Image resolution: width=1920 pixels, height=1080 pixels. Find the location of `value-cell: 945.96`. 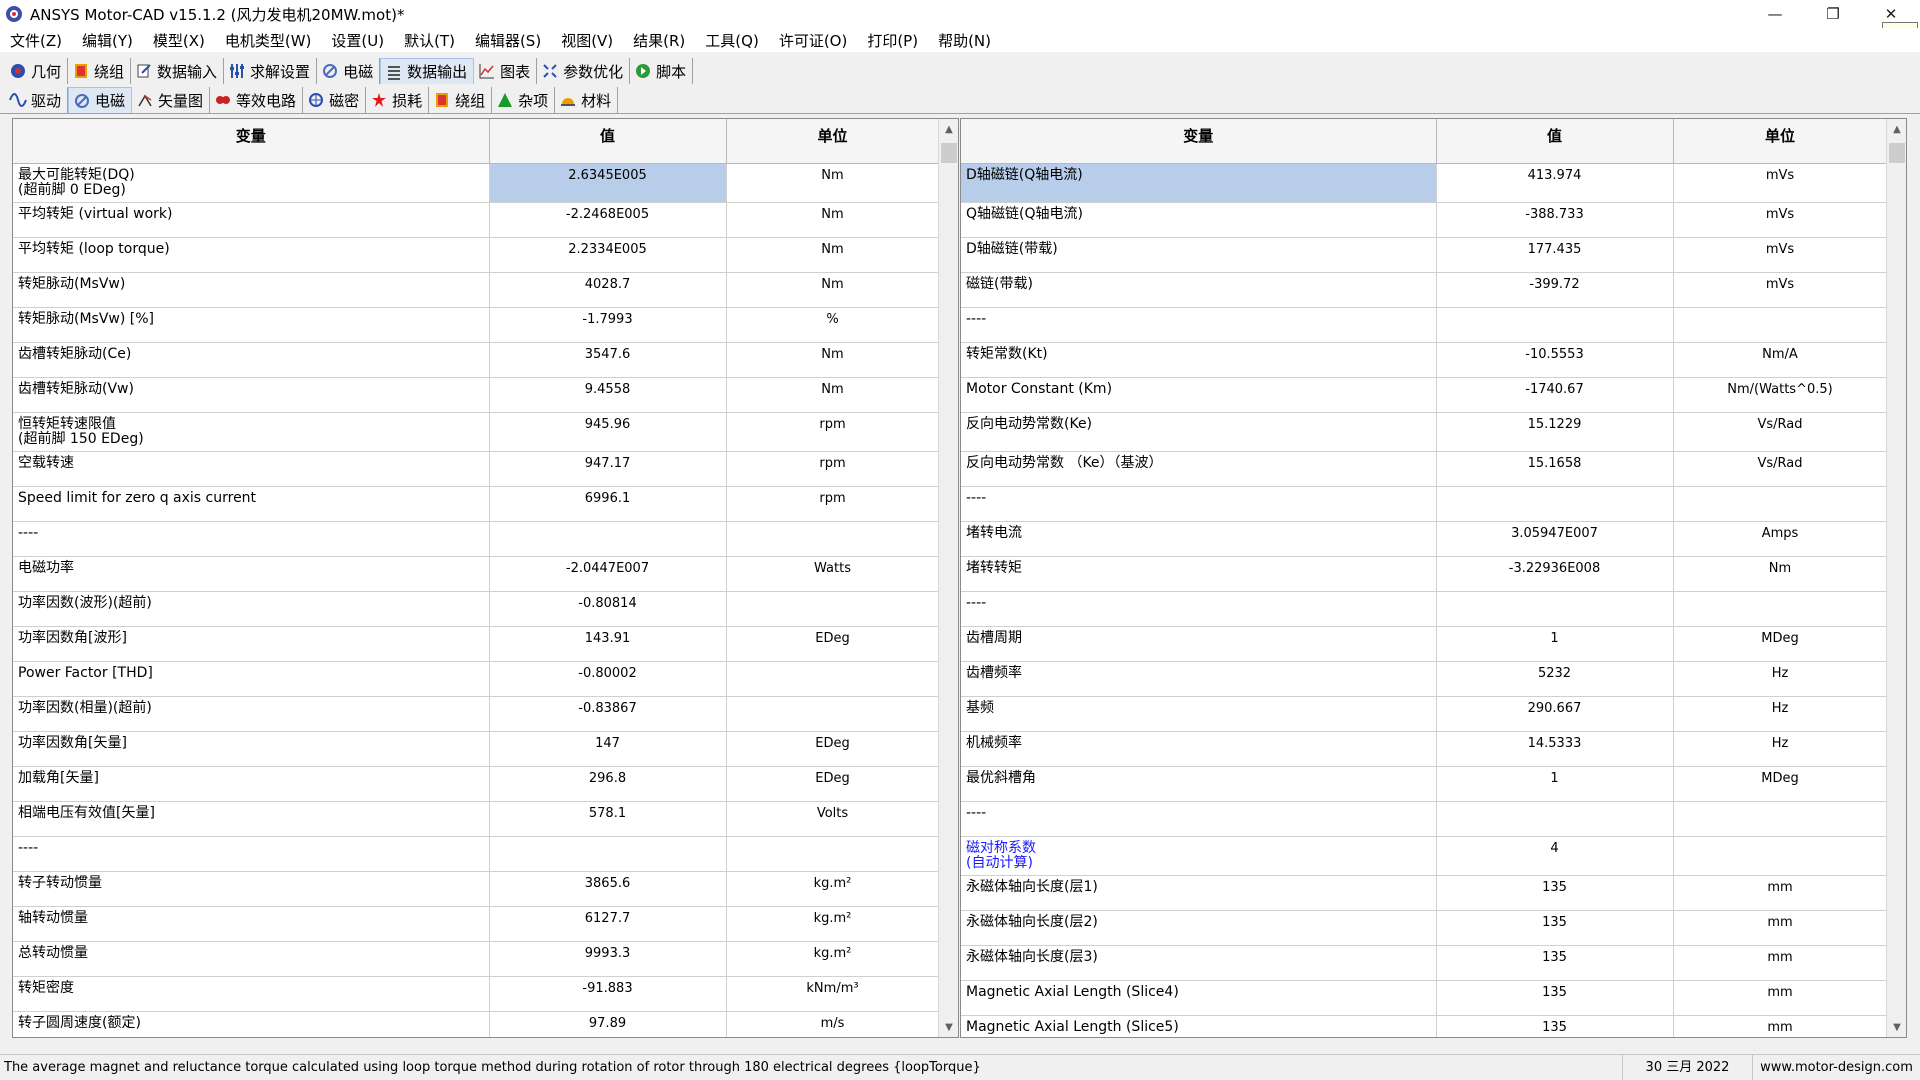

value-cell: 945.96 is located at coordinates (608, 432).